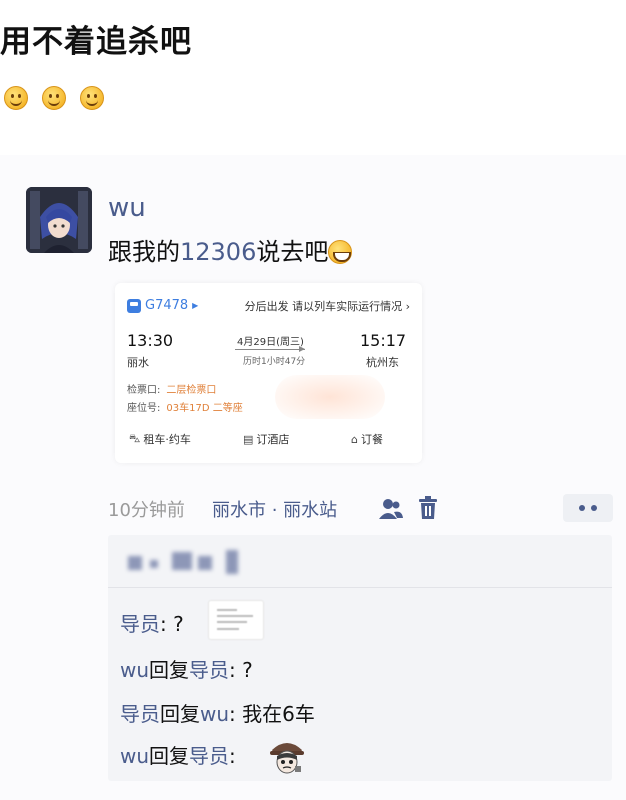 This screenshot has width=626, height=800. I want to click on people-icon, so click(391, 509).